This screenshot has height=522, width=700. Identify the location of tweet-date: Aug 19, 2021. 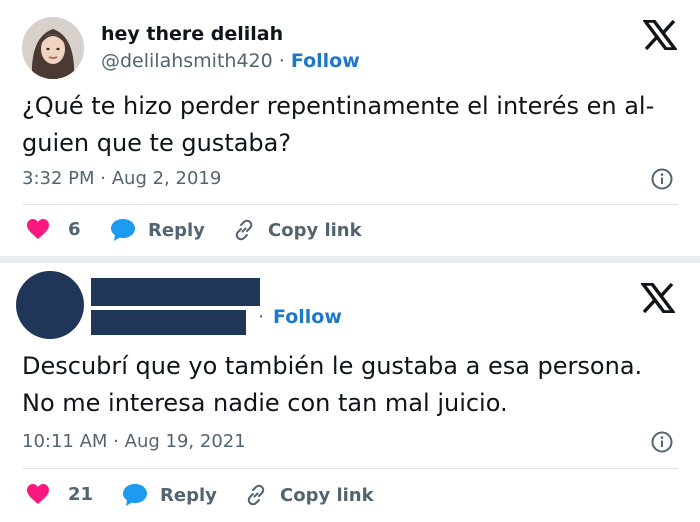
(185, 441).